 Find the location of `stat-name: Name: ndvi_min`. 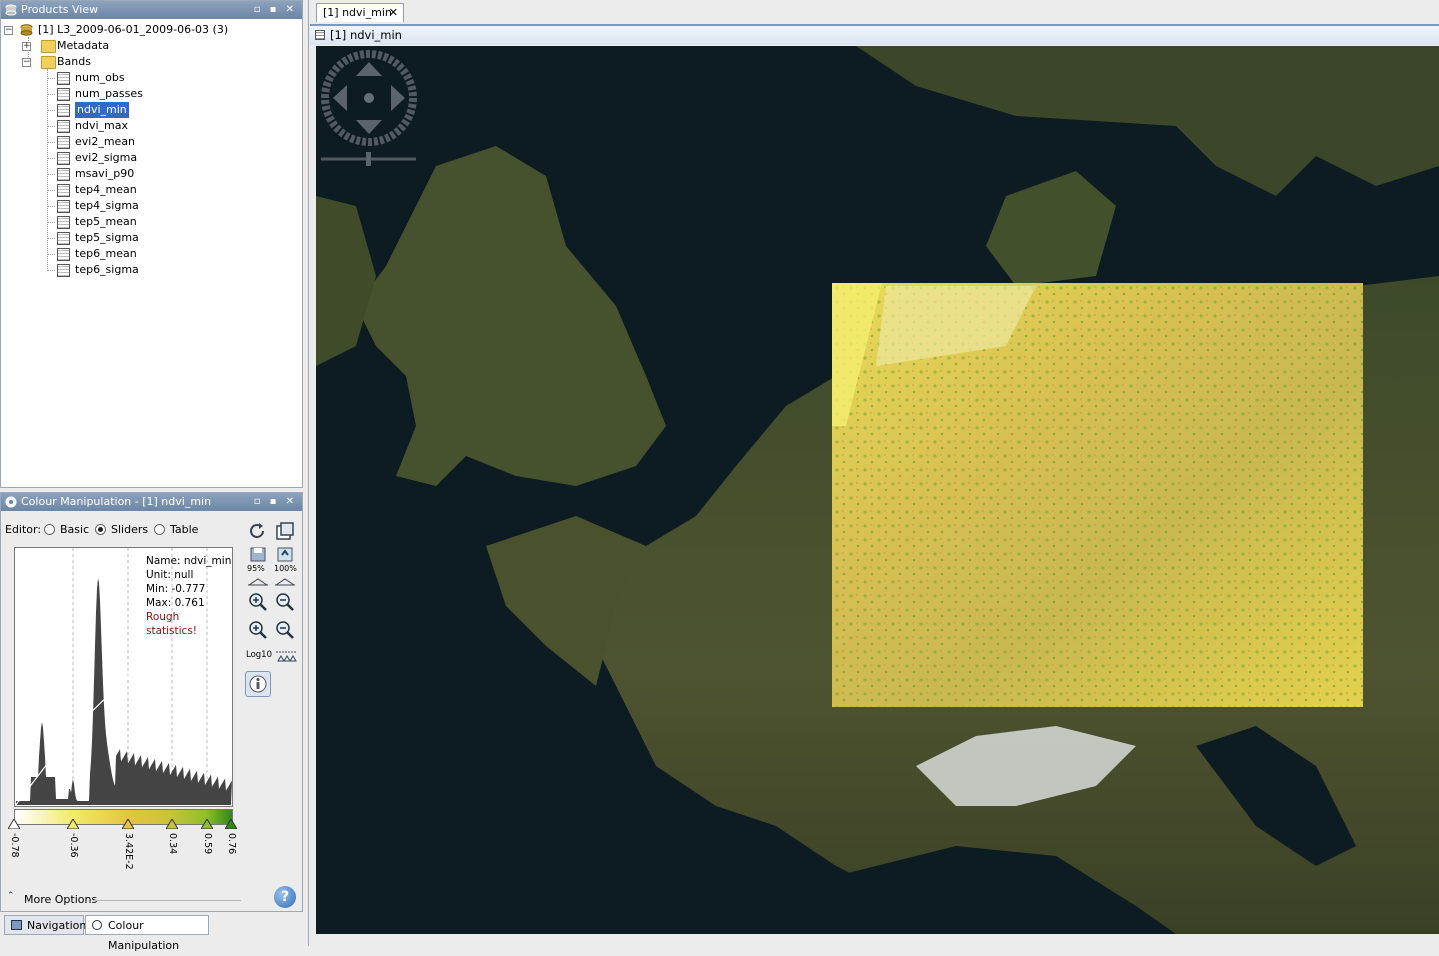

stat-name: Name: ndvi_min is located at coordinates (189, 561).